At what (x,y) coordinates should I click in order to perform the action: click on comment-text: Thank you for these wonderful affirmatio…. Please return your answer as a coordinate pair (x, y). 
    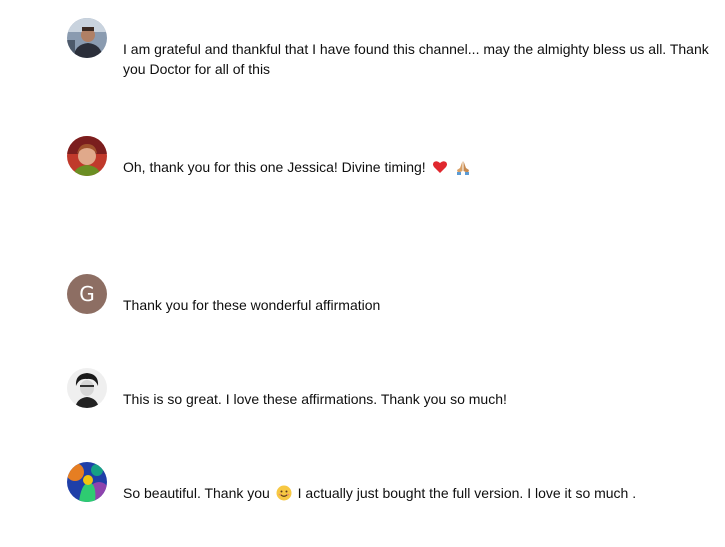
    Looking at the image, I should click on (252, 305).